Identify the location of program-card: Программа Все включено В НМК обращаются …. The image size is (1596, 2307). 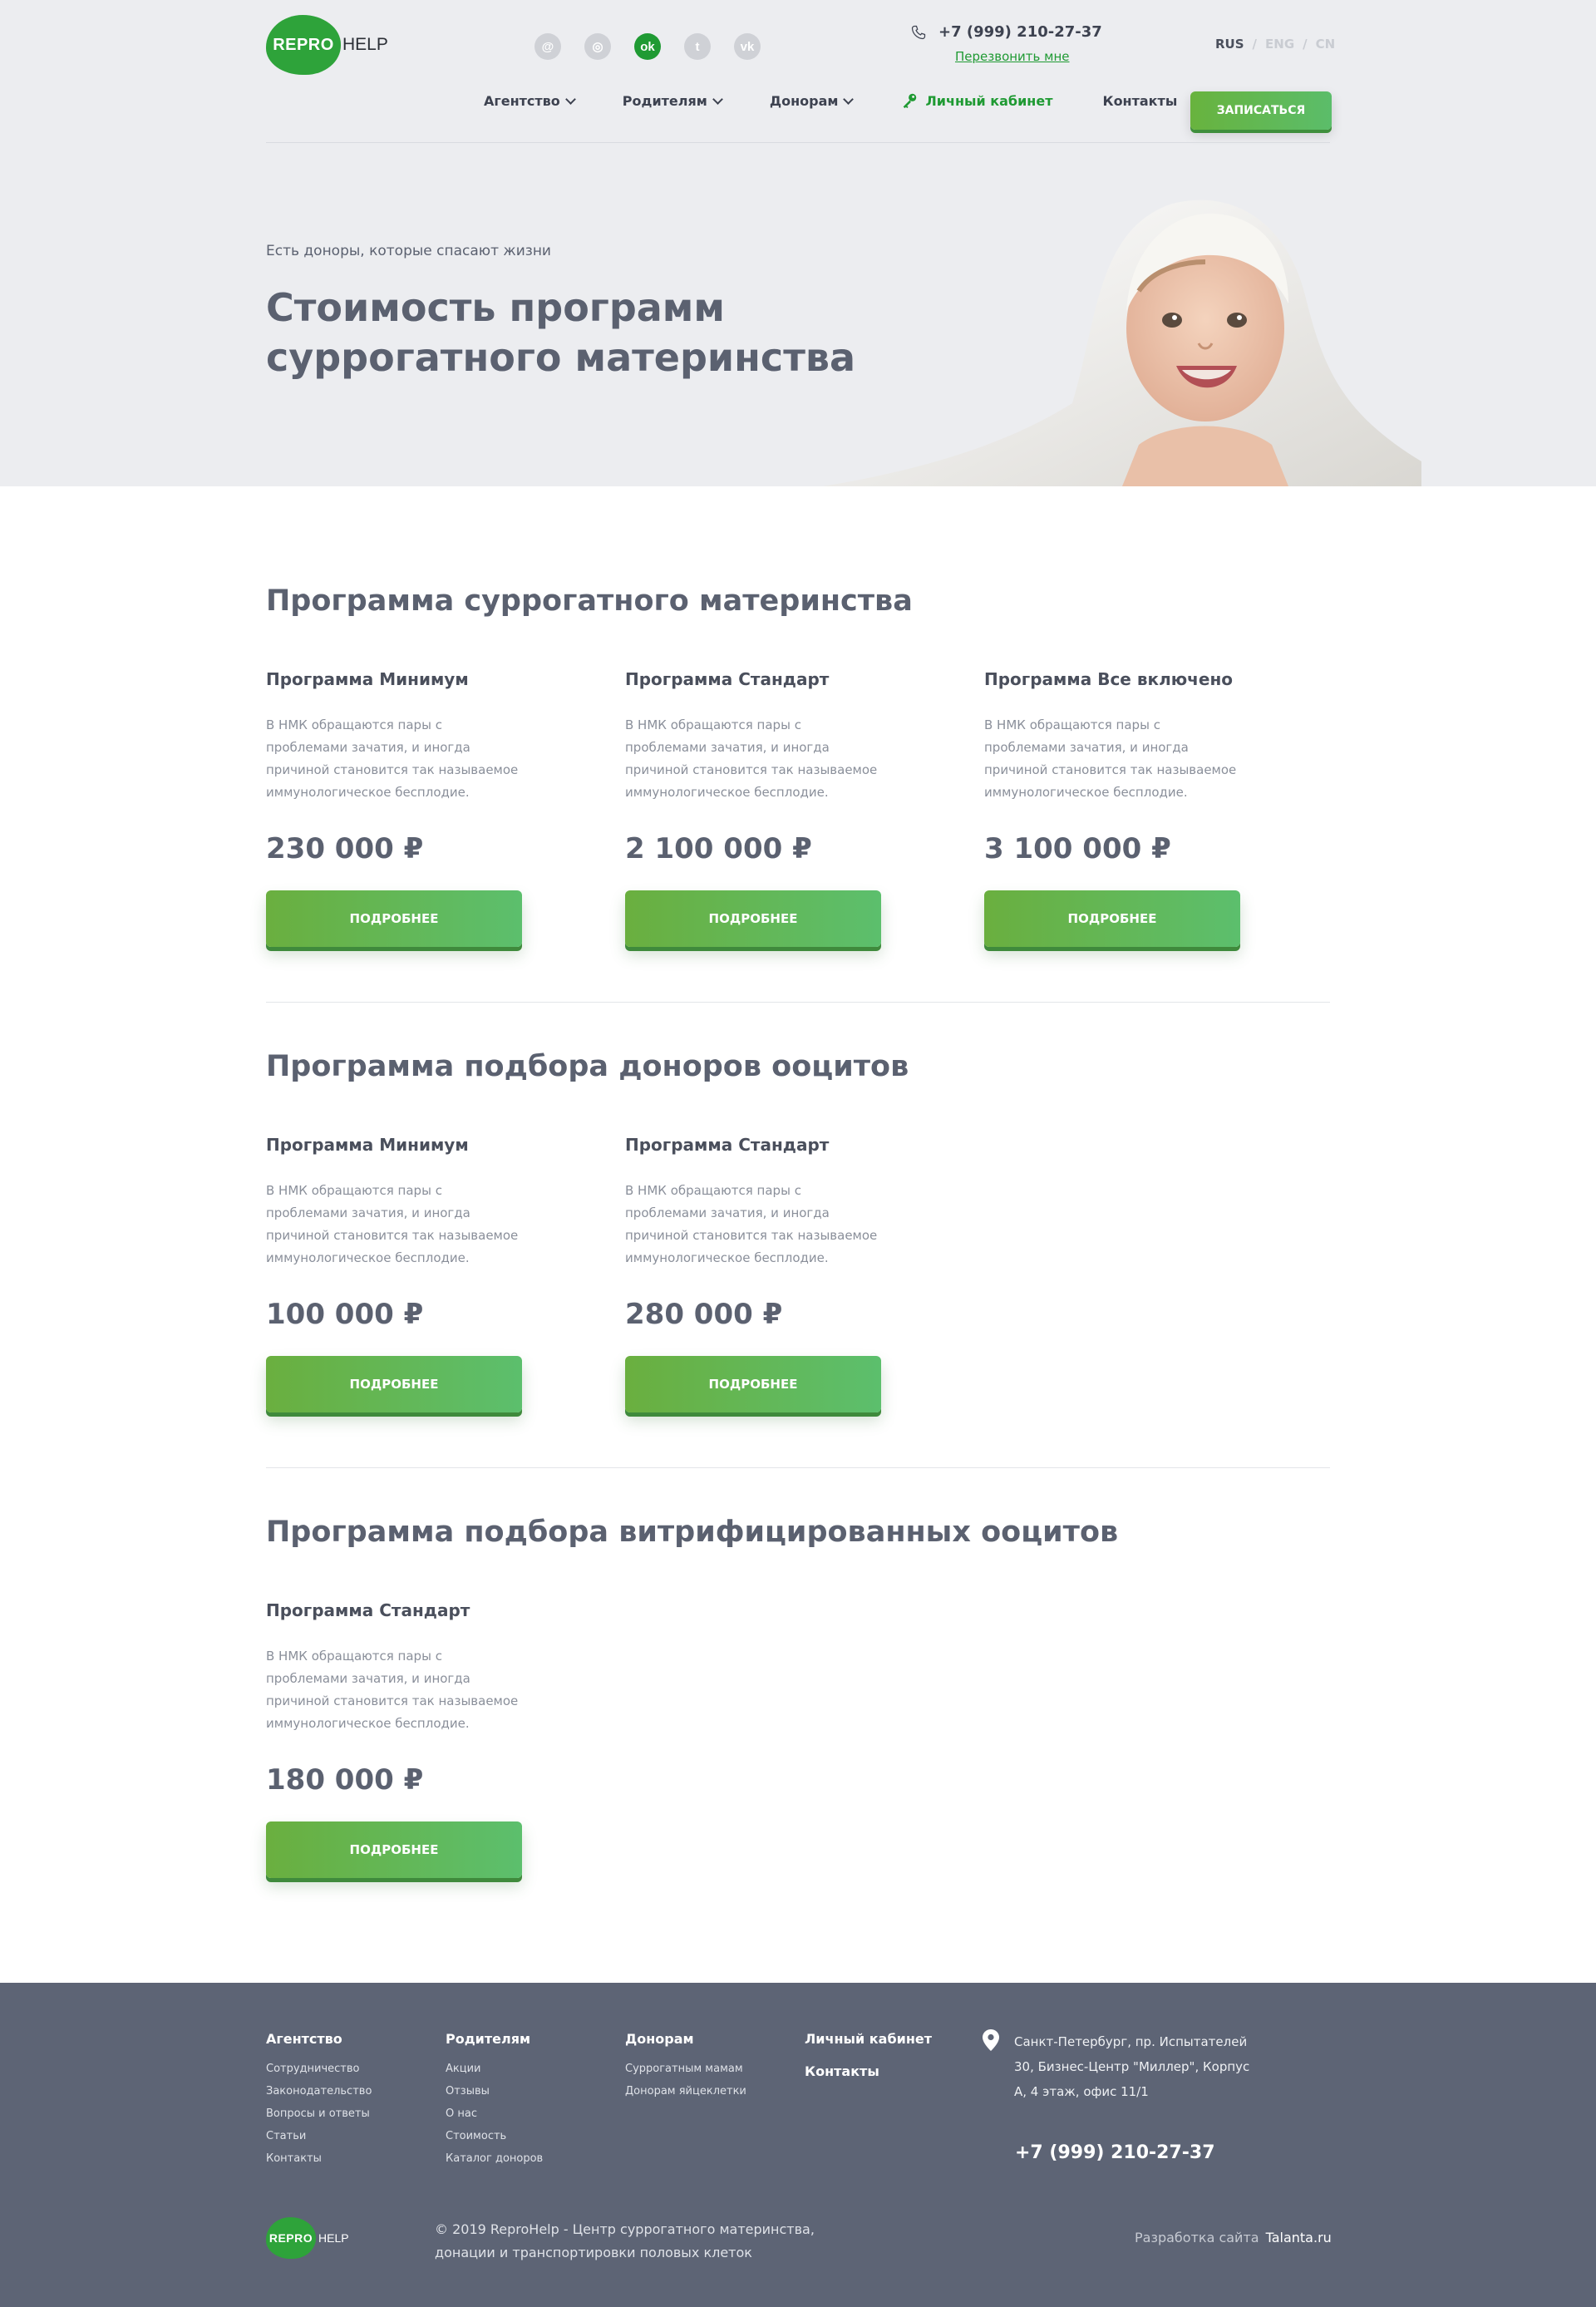
(1113, 808).